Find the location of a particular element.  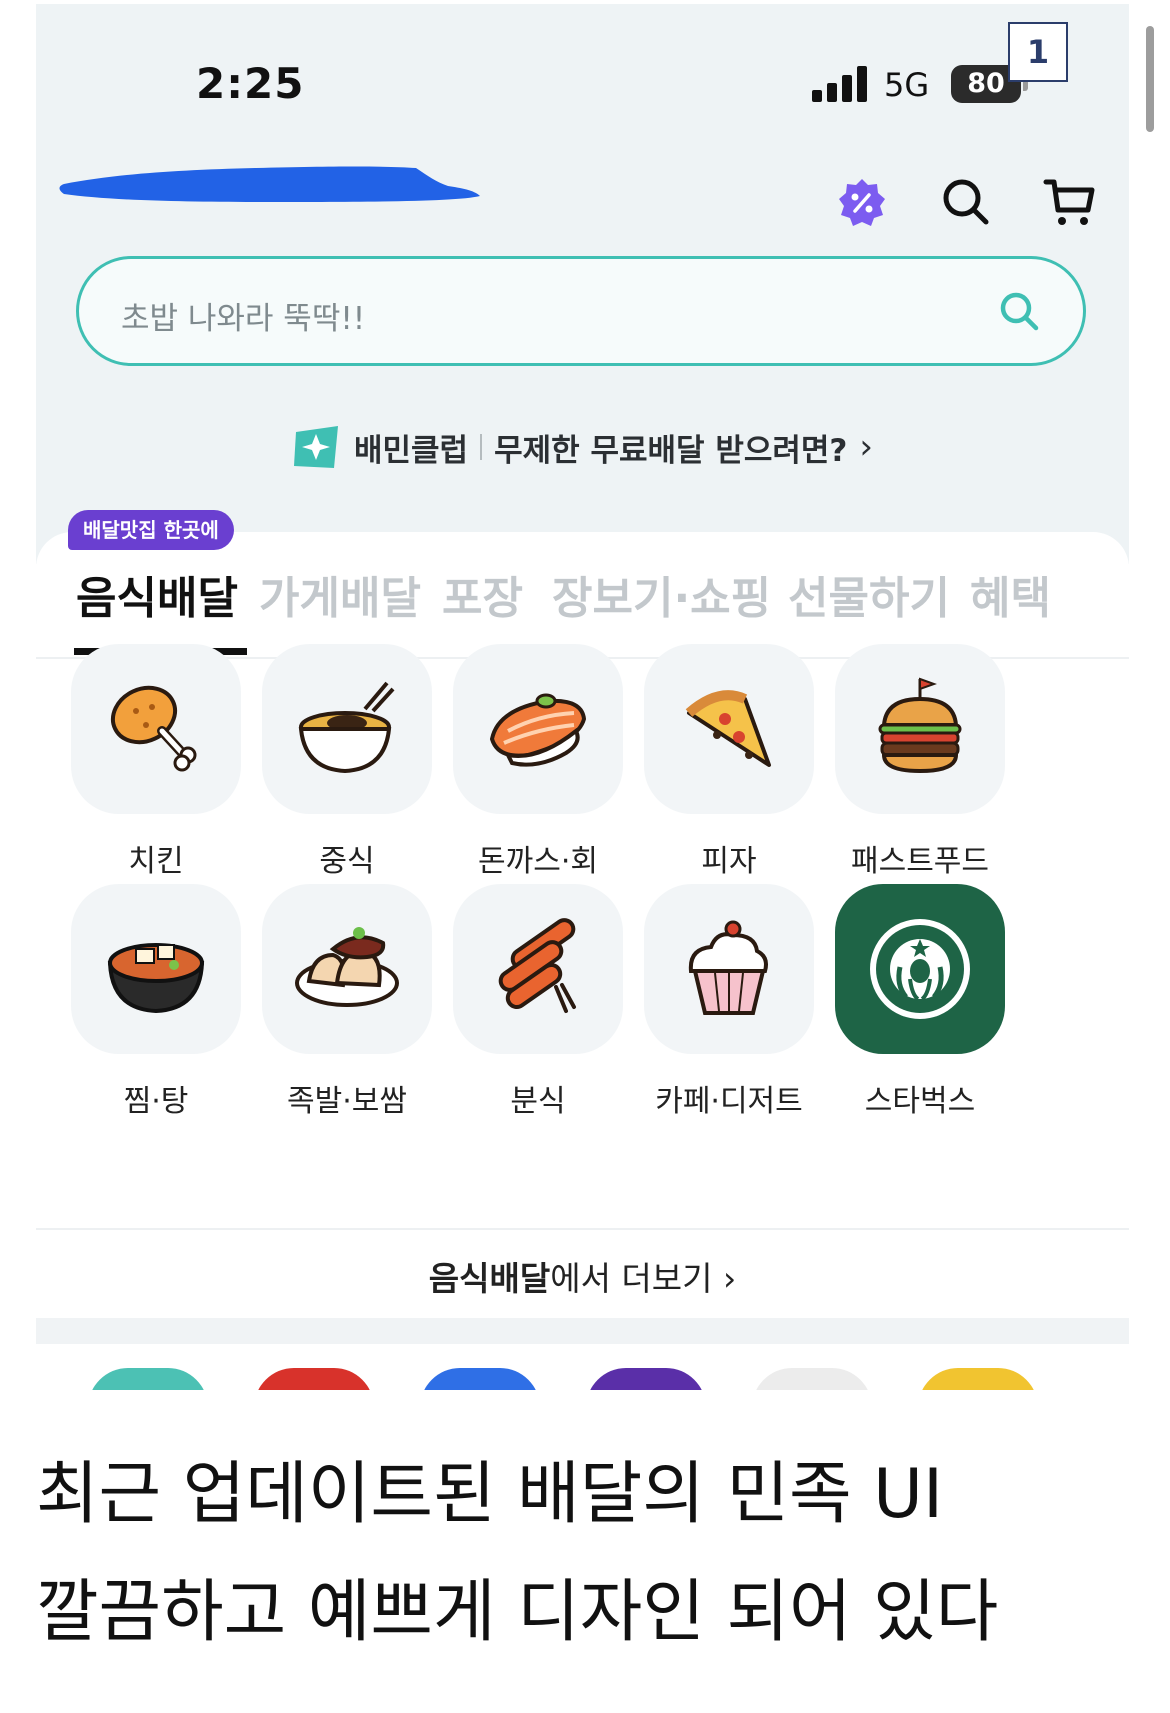

scrollbar is located at coordinates (1150, 79).